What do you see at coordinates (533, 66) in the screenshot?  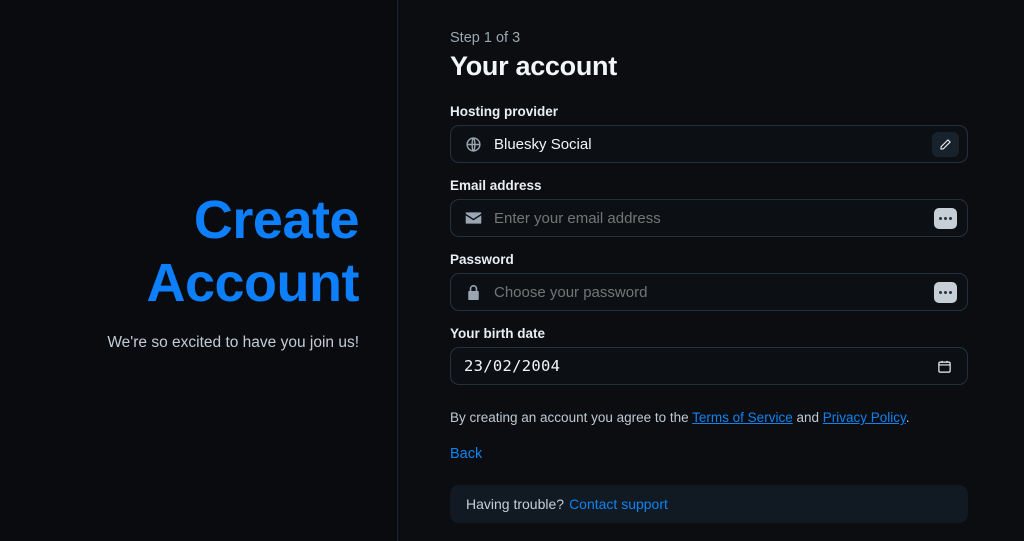 I see `page-title: Your account` at bounding box center [533, 66].